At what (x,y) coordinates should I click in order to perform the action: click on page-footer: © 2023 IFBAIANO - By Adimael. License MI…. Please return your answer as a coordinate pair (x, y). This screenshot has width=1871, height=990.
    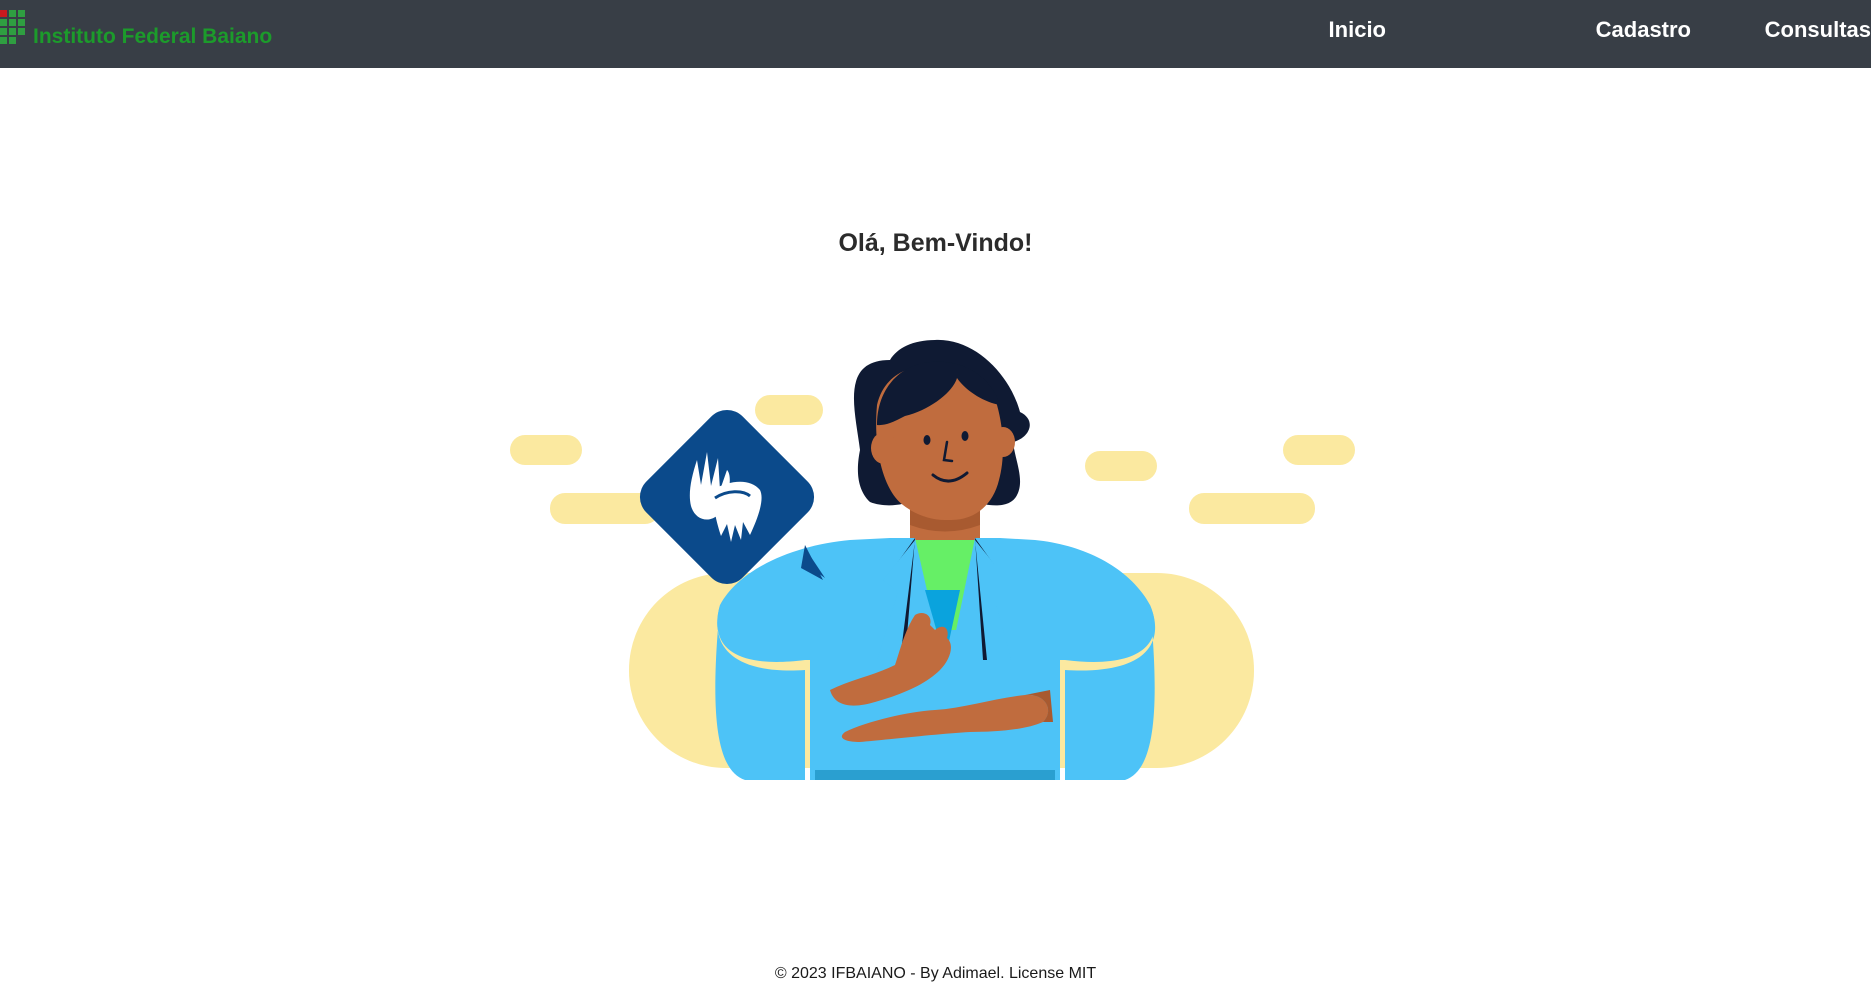
    Looking at the image, I should click on (935, 974).